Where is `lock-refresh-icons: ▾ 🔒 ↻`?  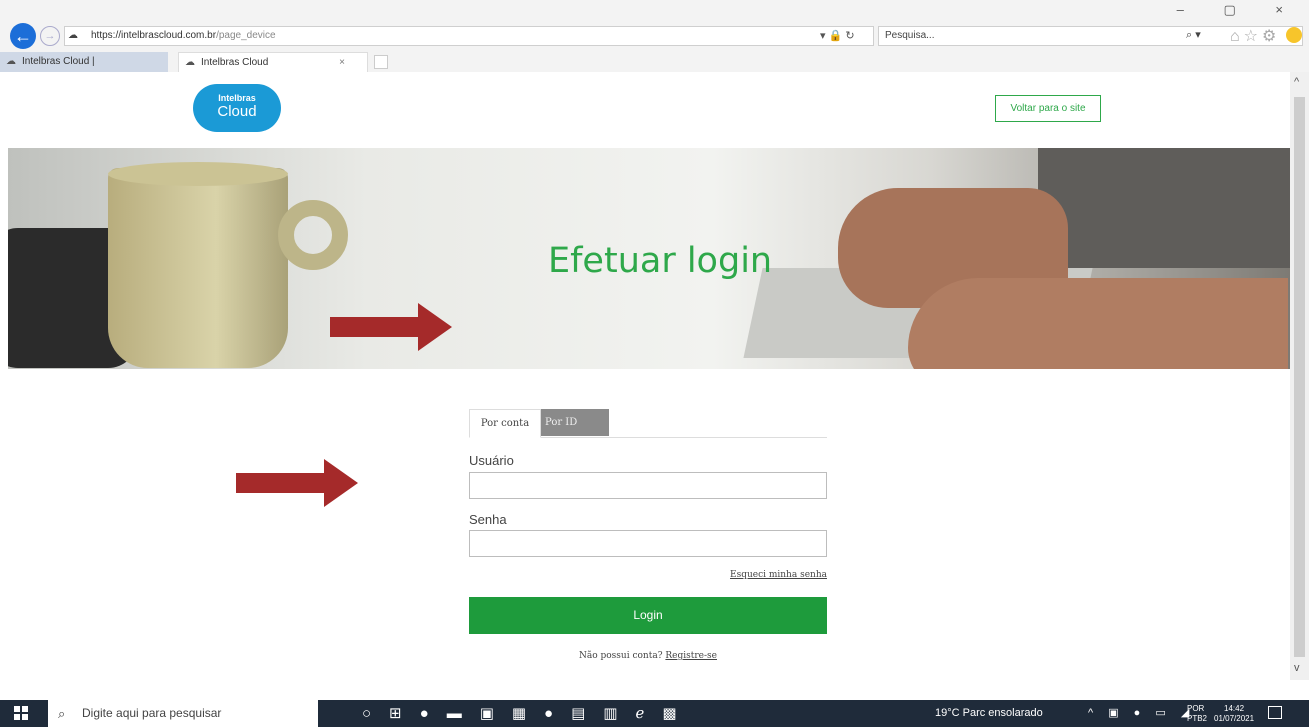
lock-refresh-icons: ▾ 🔒 ↻ is located at coordinates (837, 35).